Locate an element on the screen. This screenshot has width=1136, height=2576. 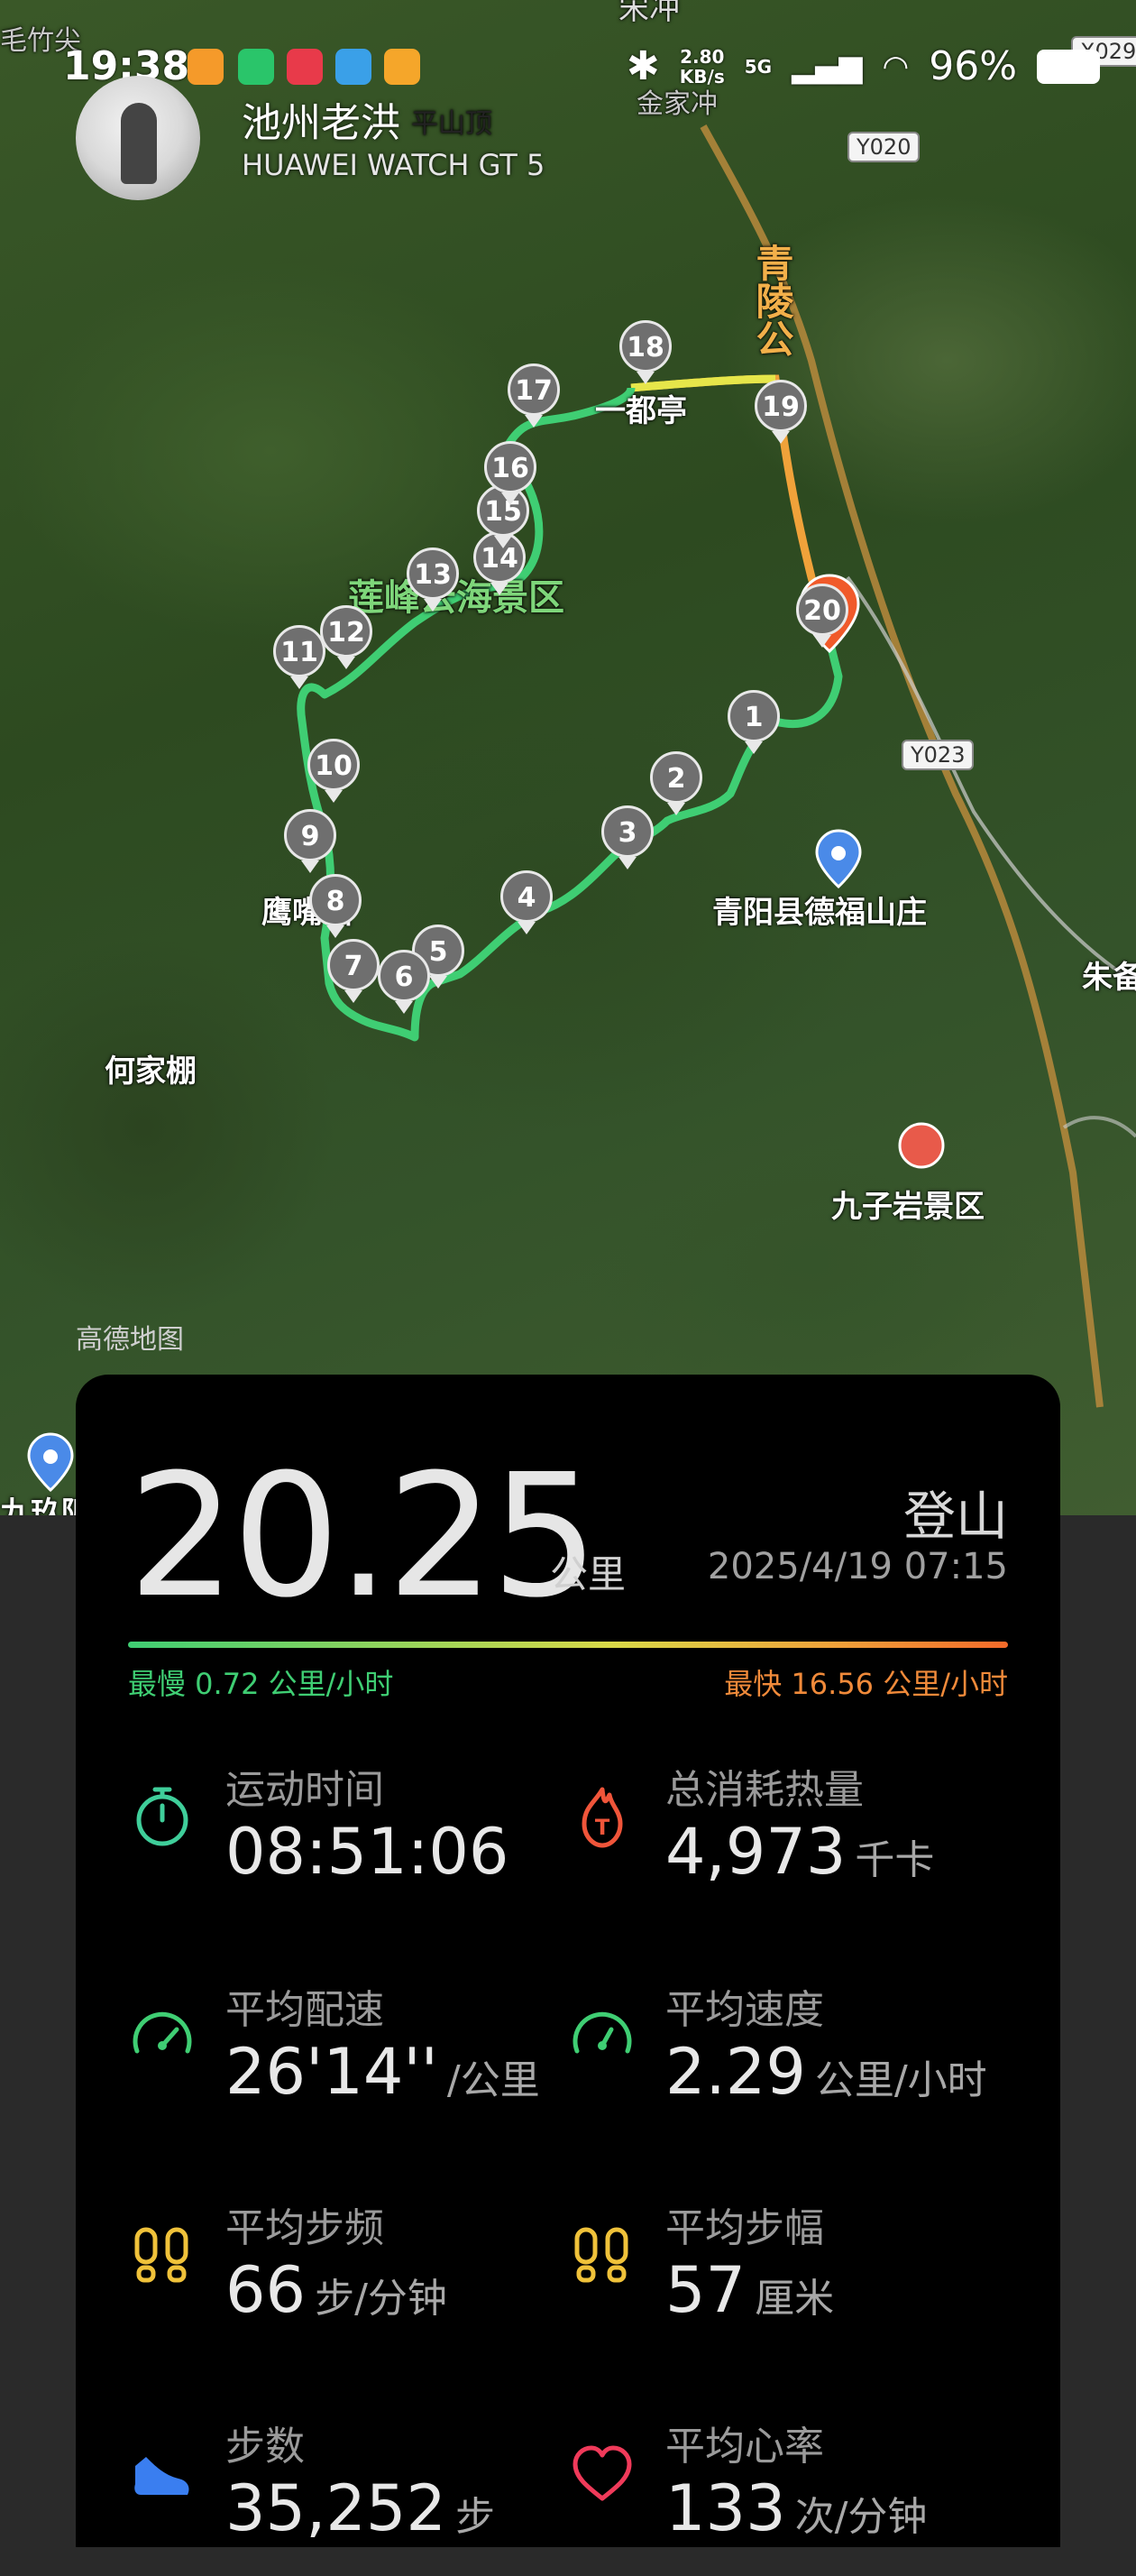
phone-icon is located at coordinates (256, 67).